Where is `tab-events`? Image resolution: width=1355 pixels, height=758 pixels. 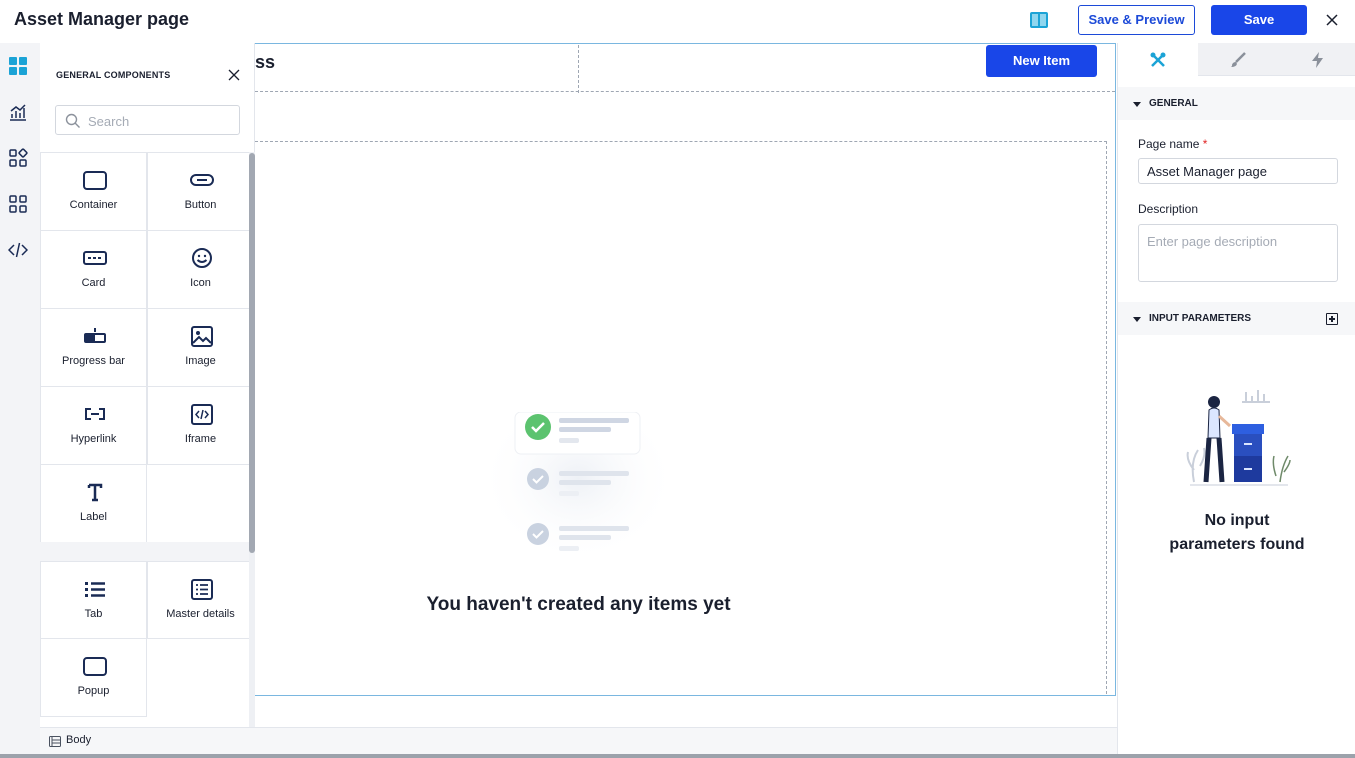
tab-events is located at coordinates (1316, 59).